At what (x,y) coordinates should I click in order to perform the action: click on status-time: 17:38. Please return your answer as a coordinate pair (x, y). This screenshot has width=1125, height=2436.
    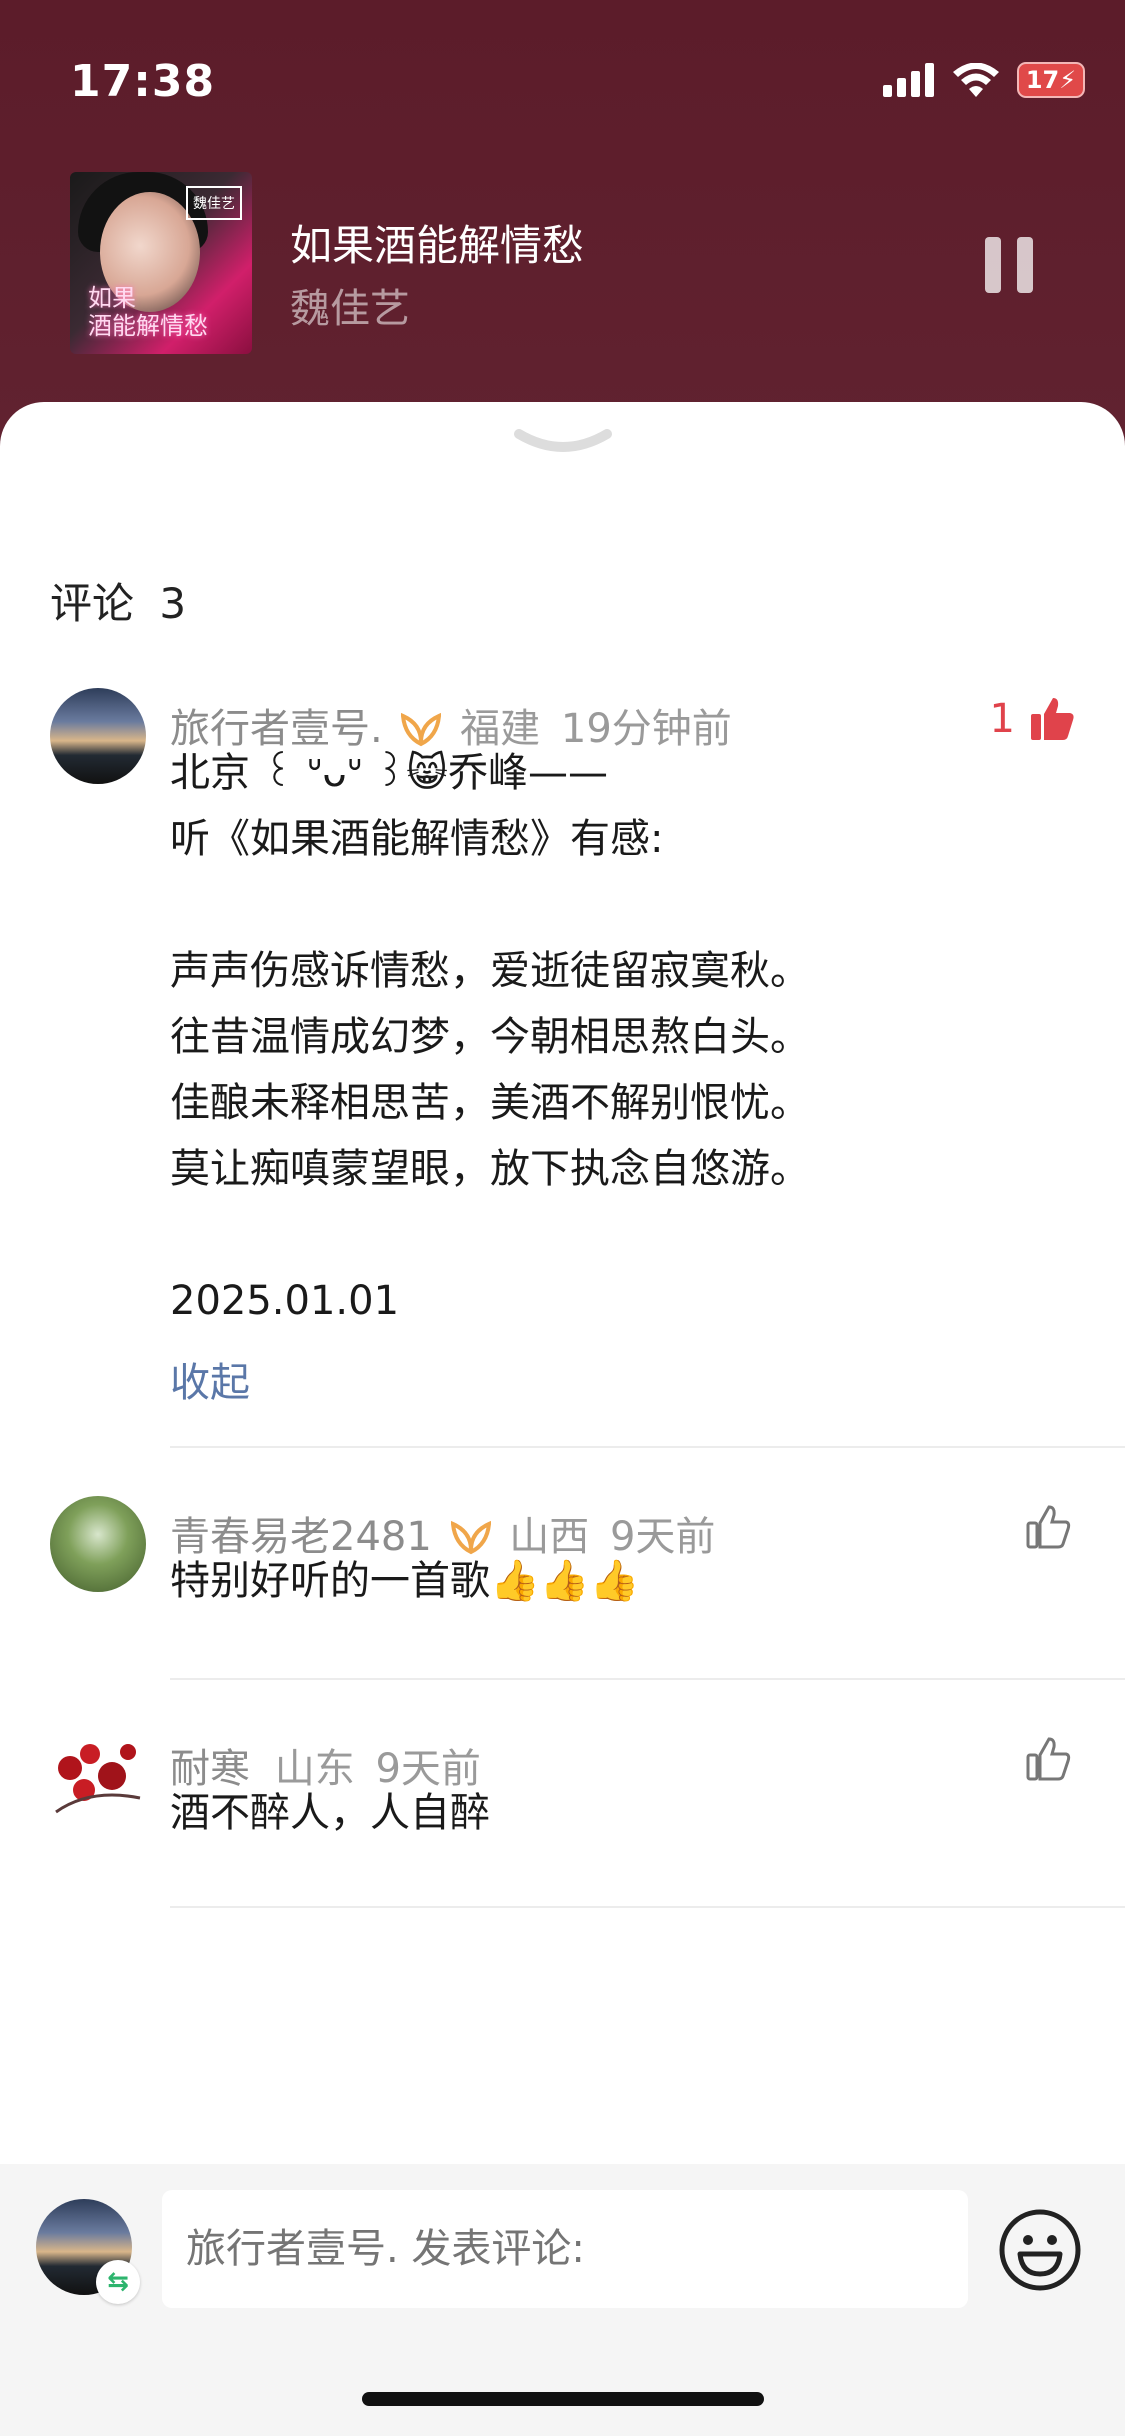
    Looking at the image, I should click on (143, 81).